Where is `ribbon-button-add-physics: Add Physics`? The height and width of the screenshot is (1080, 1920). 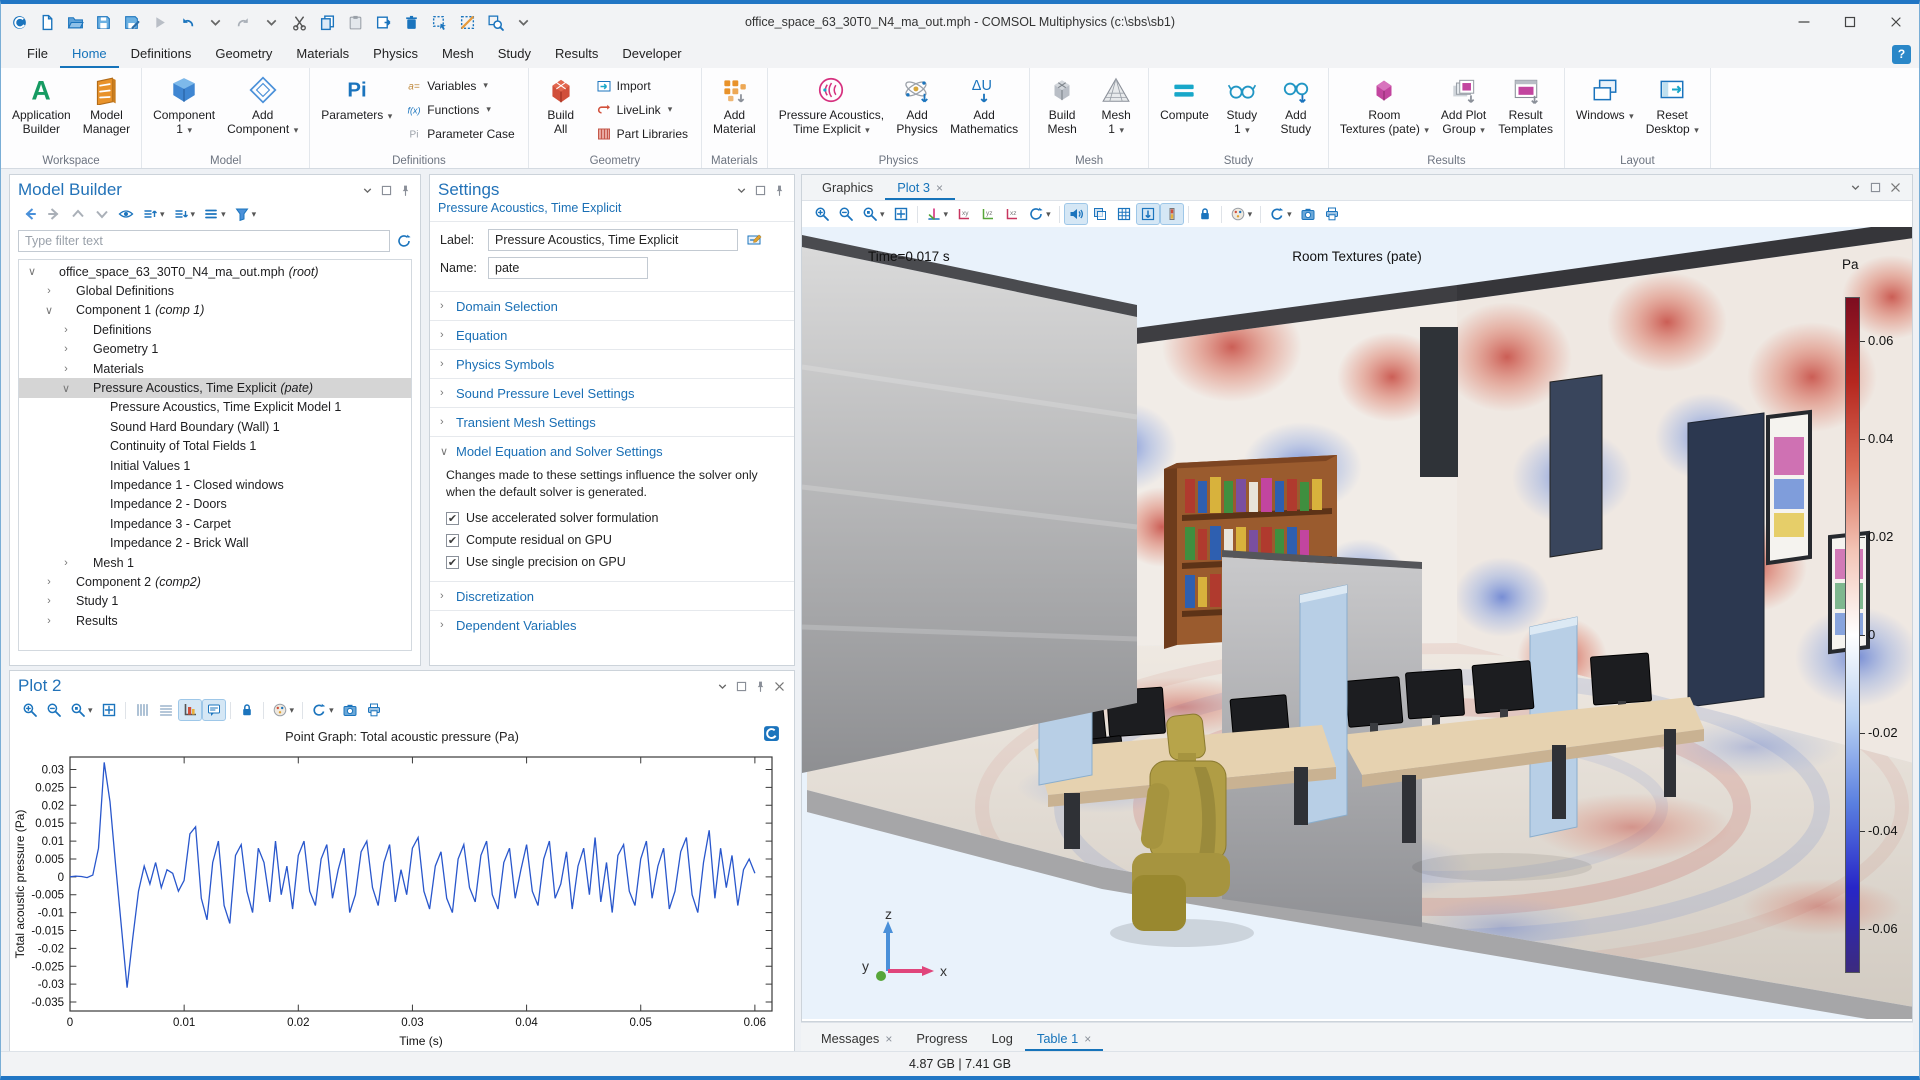 ribbon-button-add-physics: Add Physics is located at coordinates (917, 105).